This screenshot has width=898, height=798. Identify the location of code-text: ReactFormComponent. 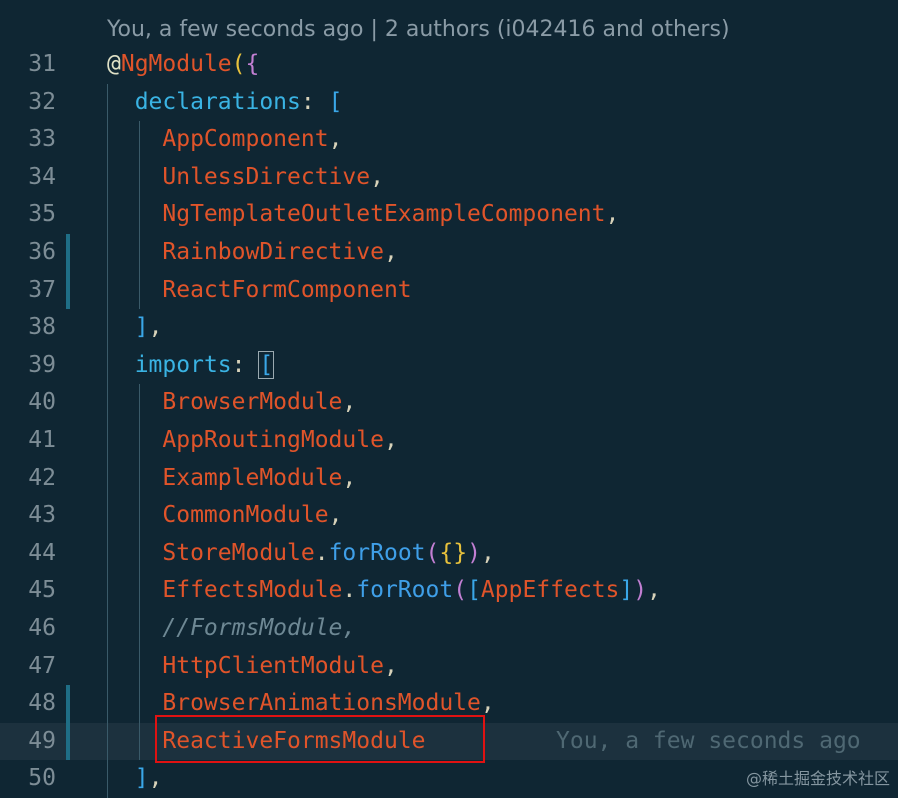
(259, 291).